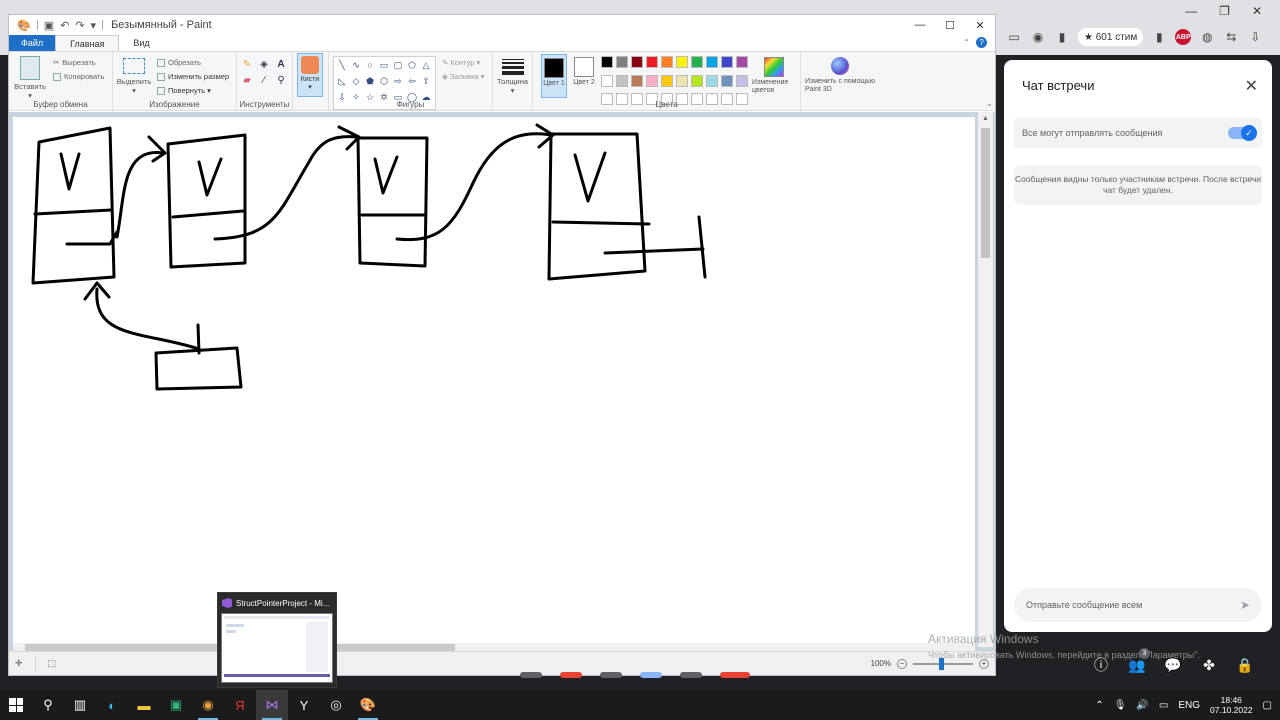 Image resolution: width=1280 pixels, height=720 pixels. What do you see at coordinates (1038, 37) in the screenshot?
I see `camera-icon: ◉` at bounding box center [1038, 37].